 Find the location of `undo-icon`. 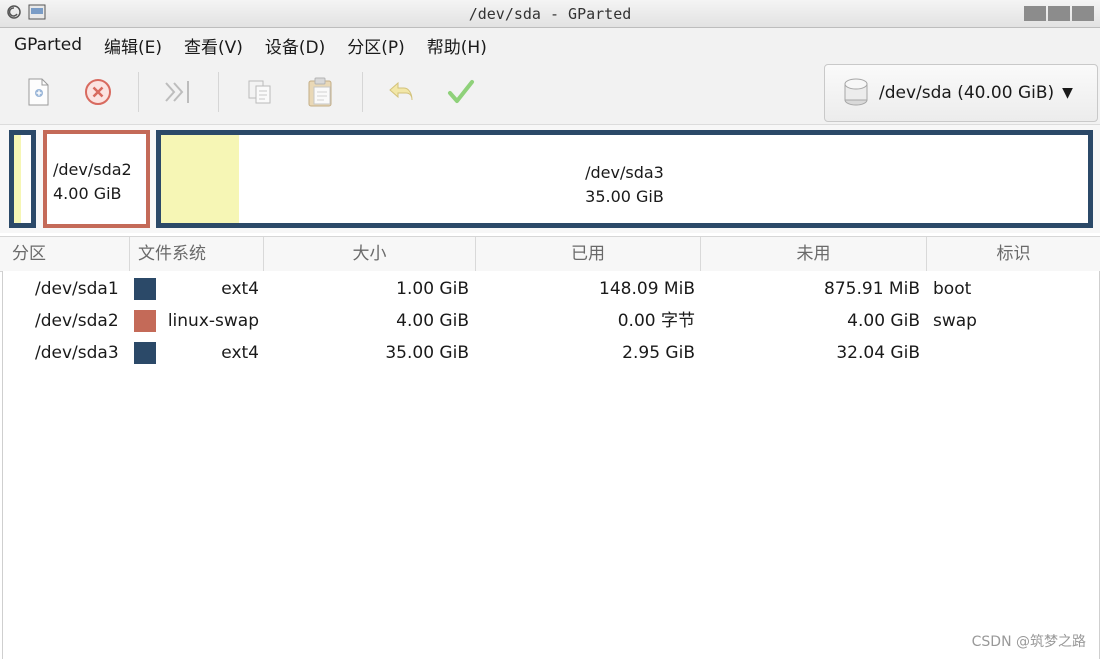

undo-icon is located at coordinates (401, 91).